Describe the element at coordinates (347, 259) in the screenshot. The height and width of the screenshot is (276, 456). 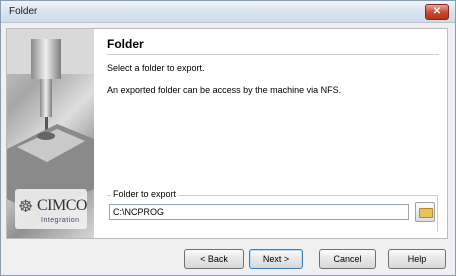
I see `cancel-button: Cancel` at that location.